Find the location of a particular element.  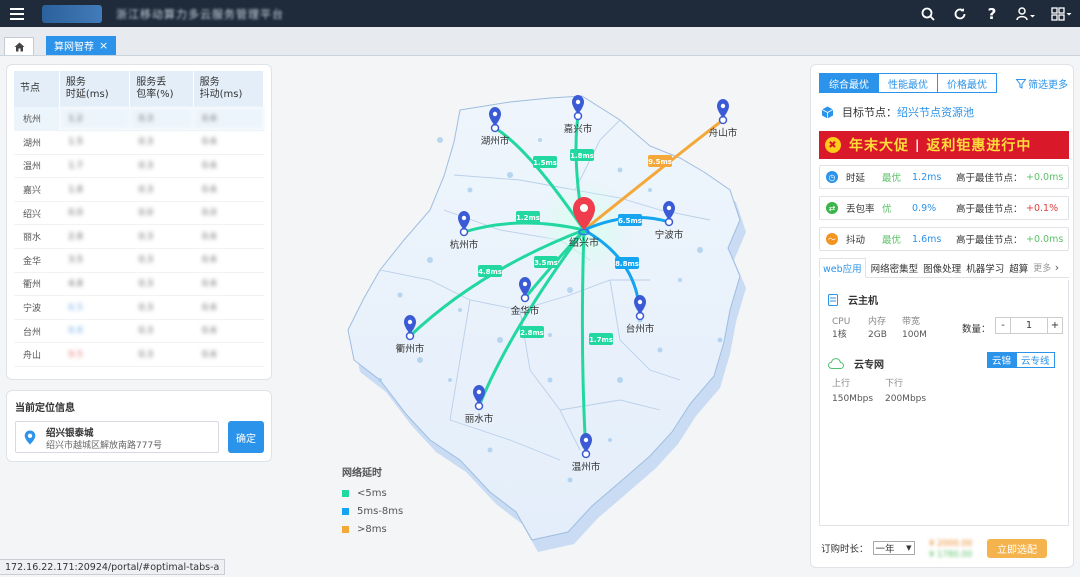

table-row: 金华 3.5 0.3 0.6 is located at coordinates (139, 260).